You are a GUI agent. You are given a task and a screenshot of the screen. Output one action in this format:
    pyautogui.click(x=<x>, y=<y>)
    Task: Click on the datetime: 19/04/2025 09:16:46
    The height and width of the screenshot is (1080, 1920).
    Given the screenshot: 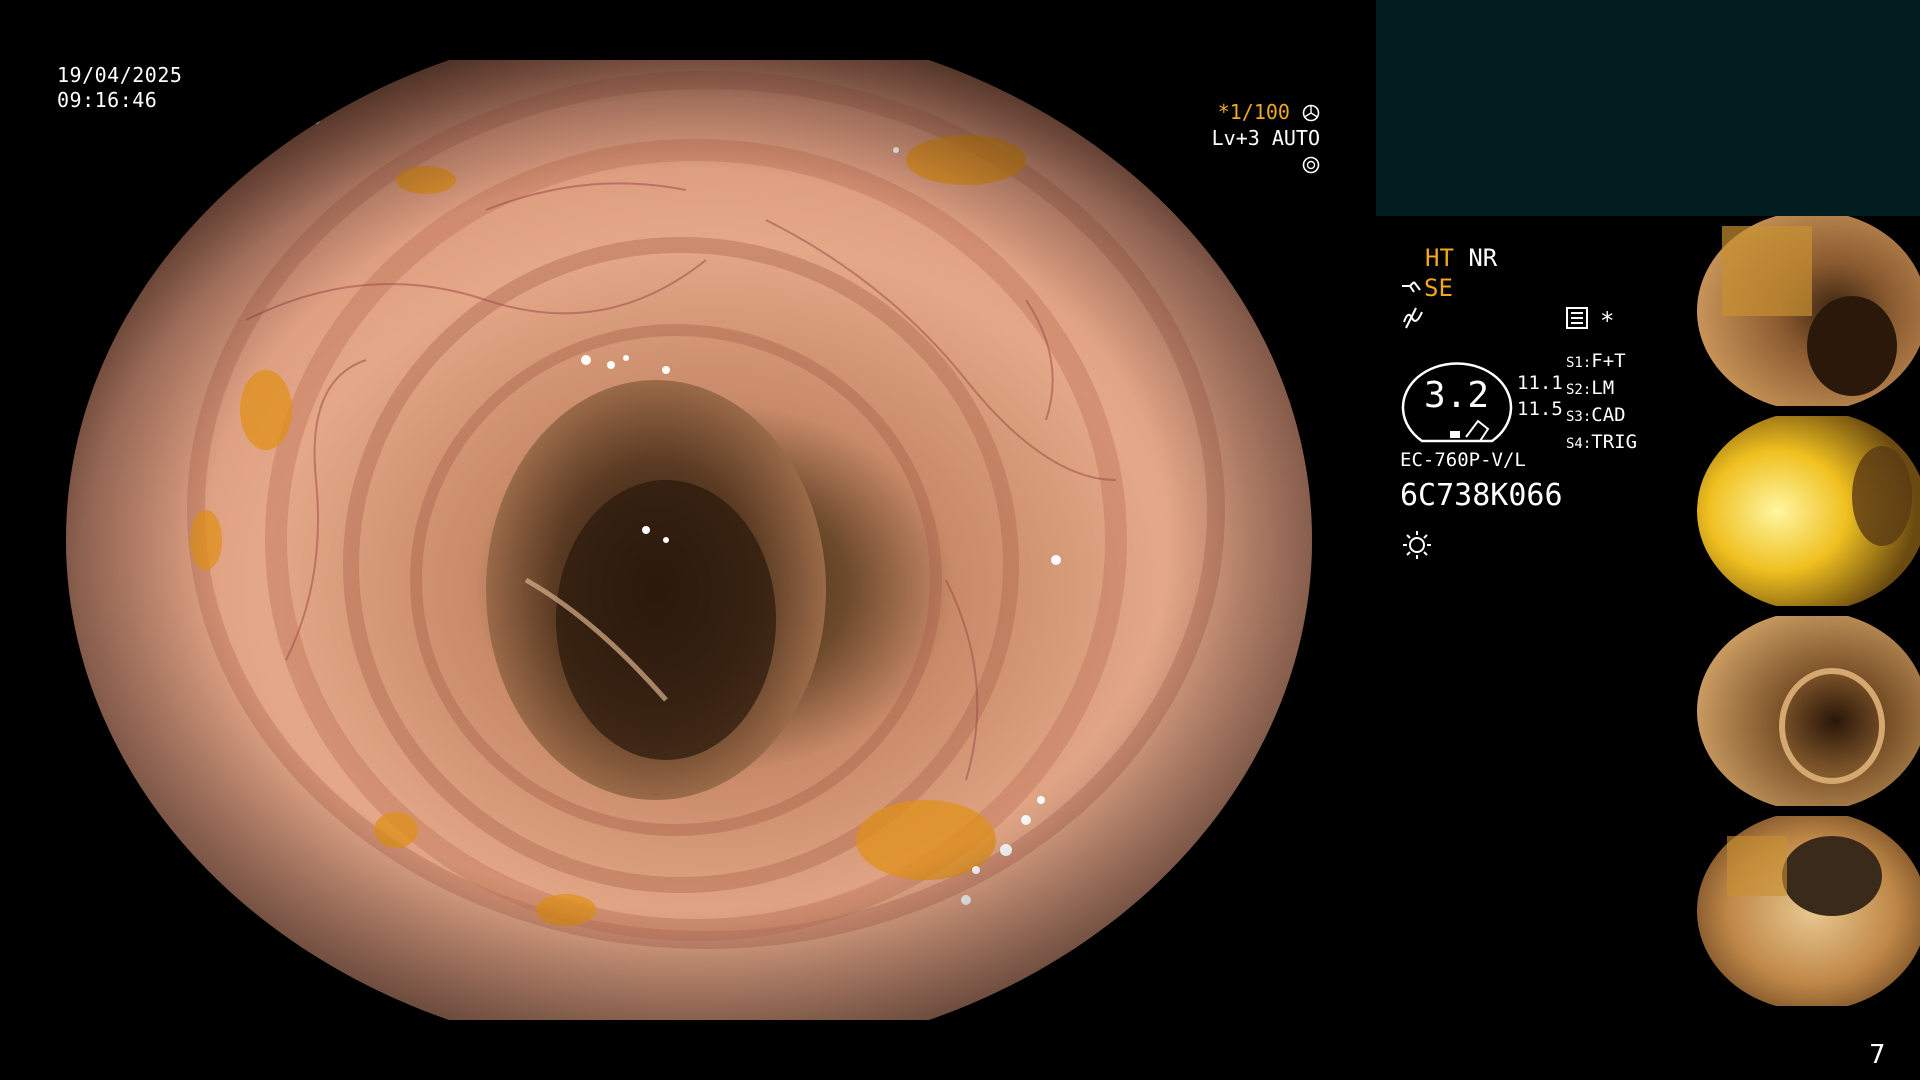 What is the action you would take?
    pyautogui.click(x=119, y=88)
    